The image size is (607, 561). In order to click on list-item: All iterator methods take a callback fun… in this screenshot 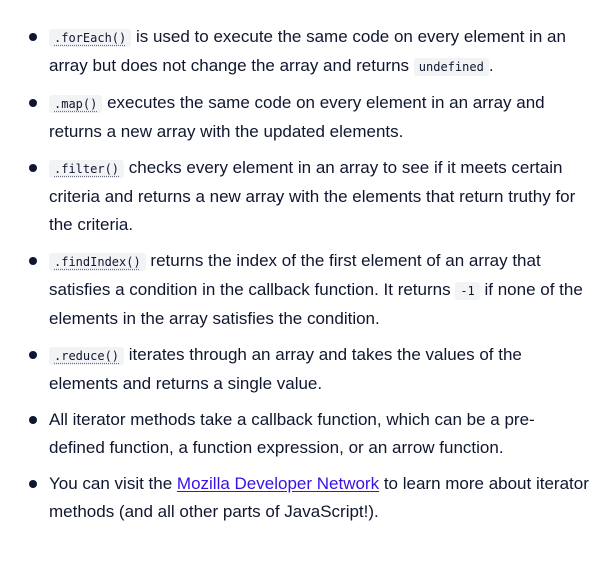, I will do `click(309, 434)`.